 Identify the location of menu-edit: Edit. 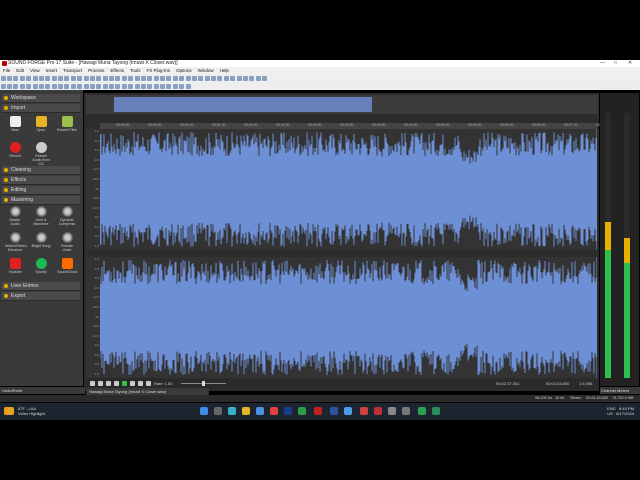
(20, 70).